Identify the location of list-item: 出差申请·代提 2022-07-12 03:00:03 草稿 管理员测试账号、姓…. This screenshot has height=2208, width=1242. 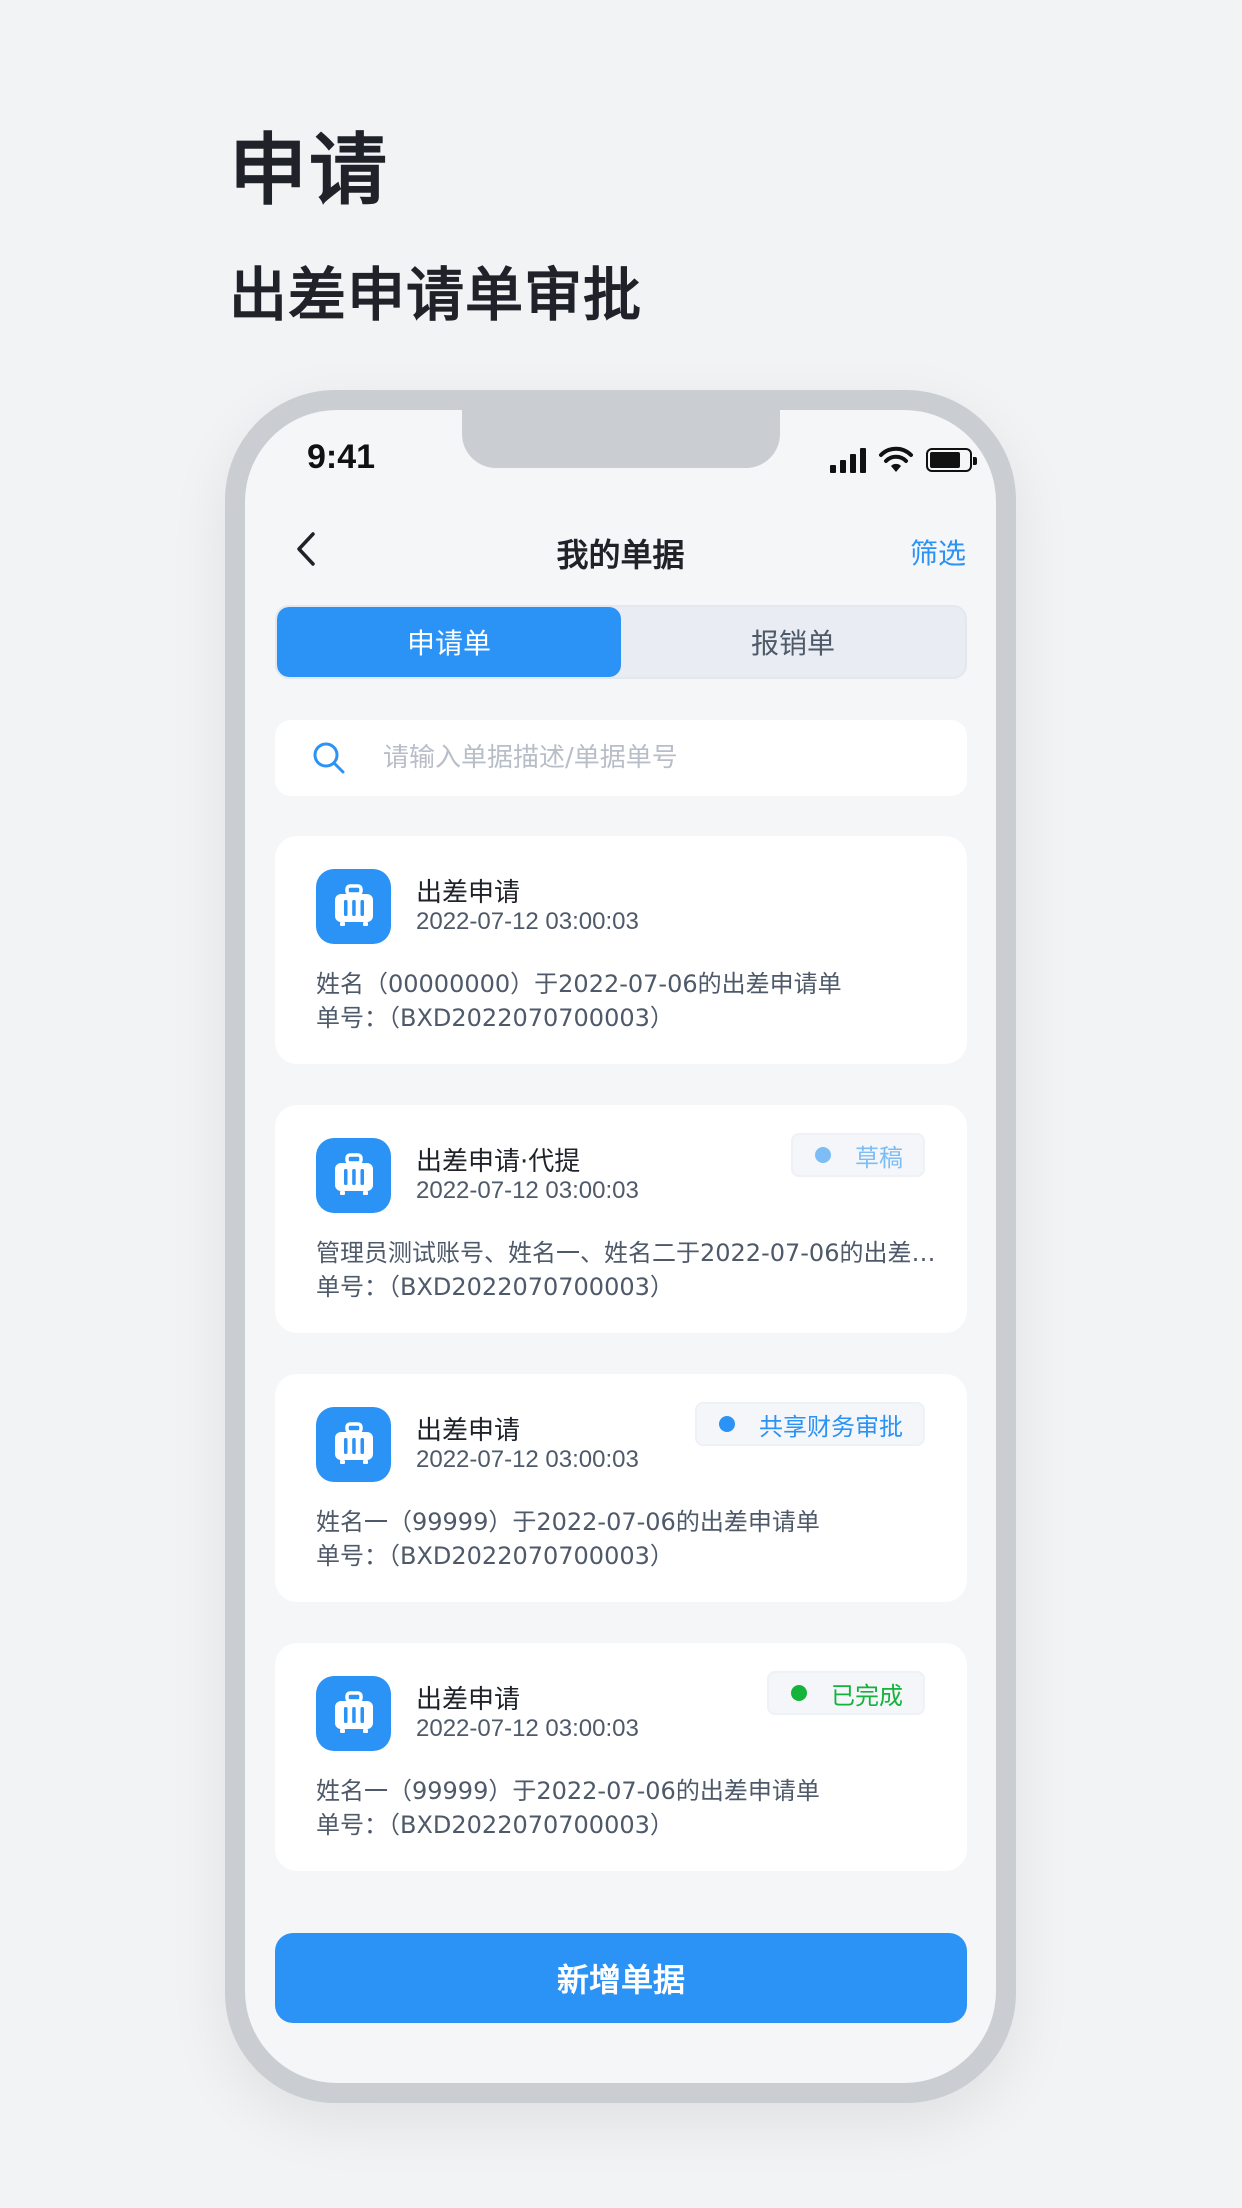
(621, 1219).